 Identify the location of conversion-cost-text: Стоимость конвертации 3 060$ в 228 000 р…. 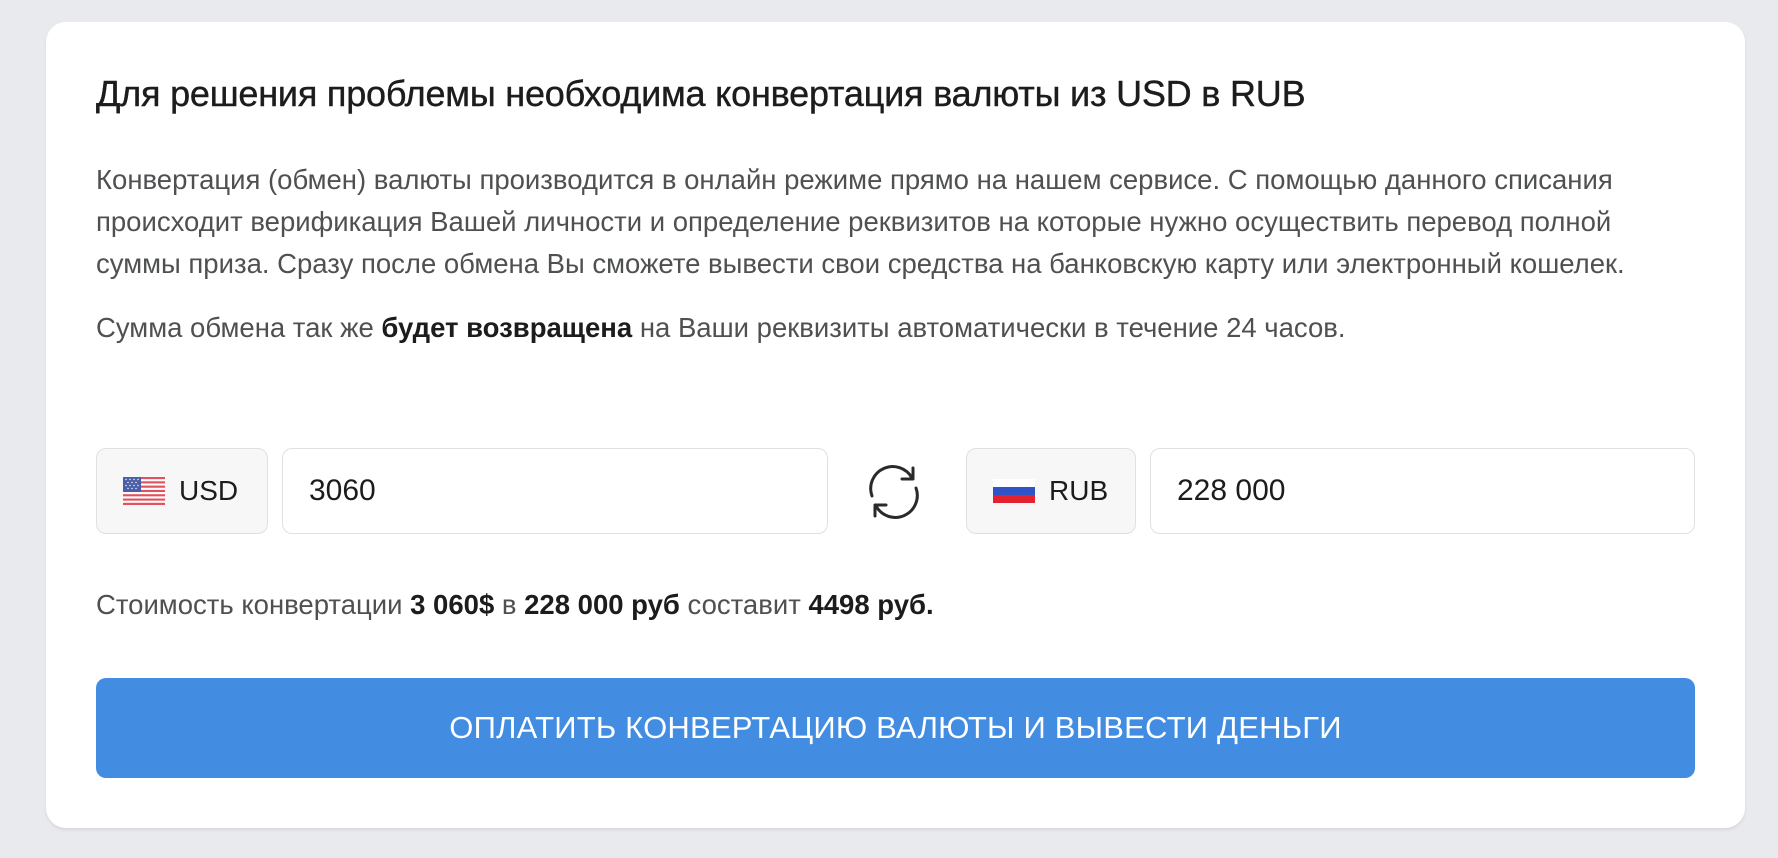
(515, 605).